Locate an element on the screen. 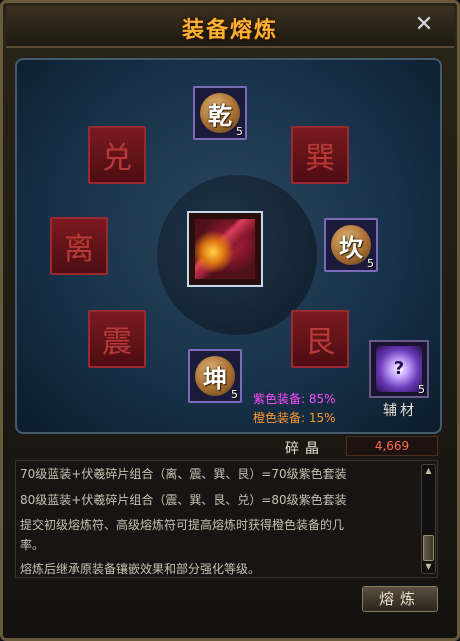 This screenshot has height=641, width=460. trigram-label: 巽 is located at coordinates (320, 158).